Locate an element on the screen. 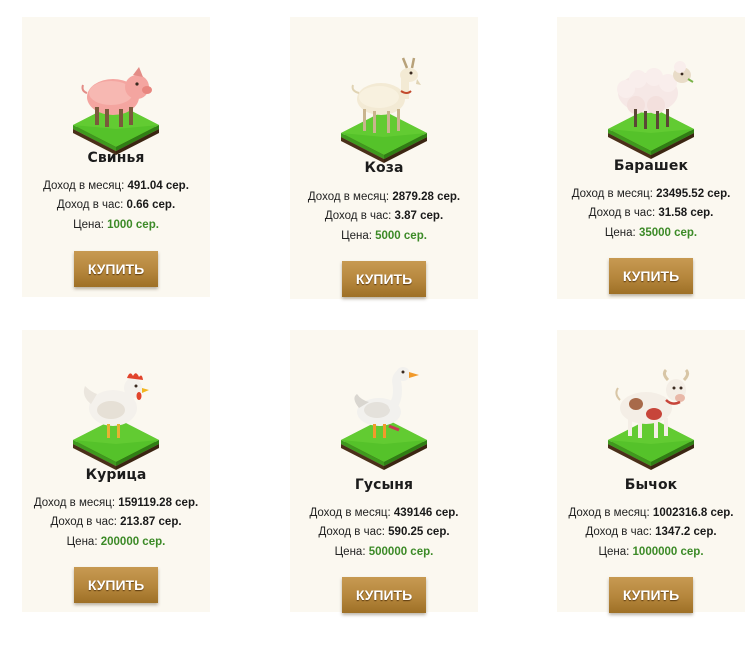 The height and width of the screenshot is (647, 756). price-value: 500000 сер. is located at coordinates (401, 552).